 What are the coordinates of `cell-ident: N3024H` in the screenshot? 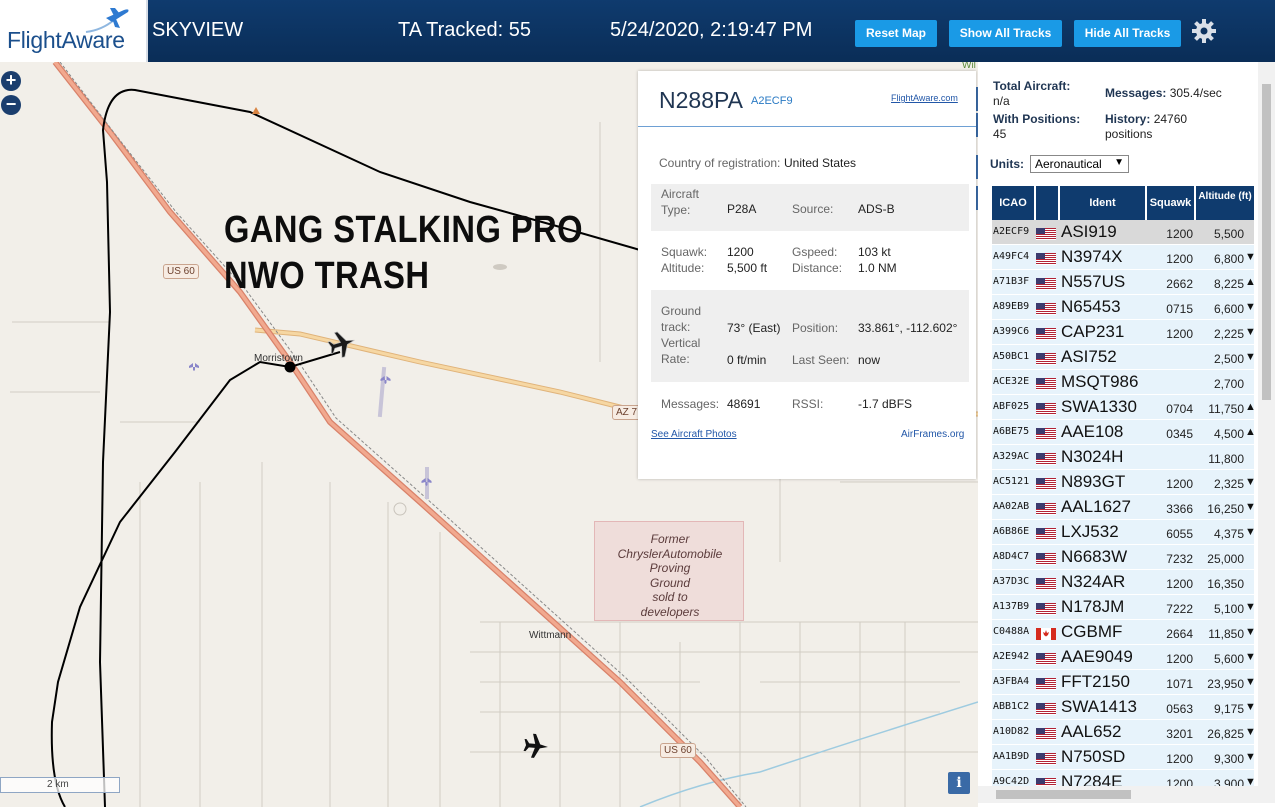 It's located at (1092, 456).